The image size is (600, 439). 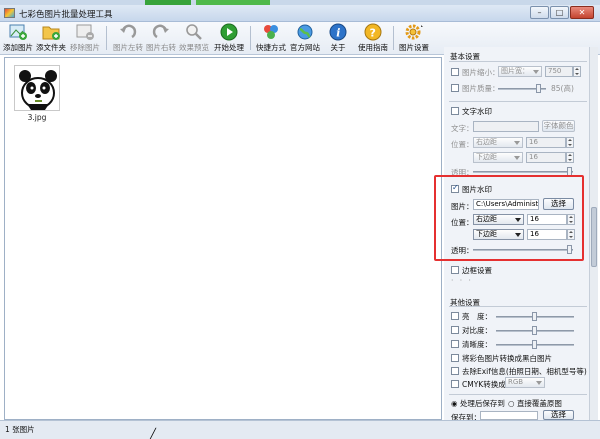 I want to click on cmyk-checkbox, so click(x=455, y=384).